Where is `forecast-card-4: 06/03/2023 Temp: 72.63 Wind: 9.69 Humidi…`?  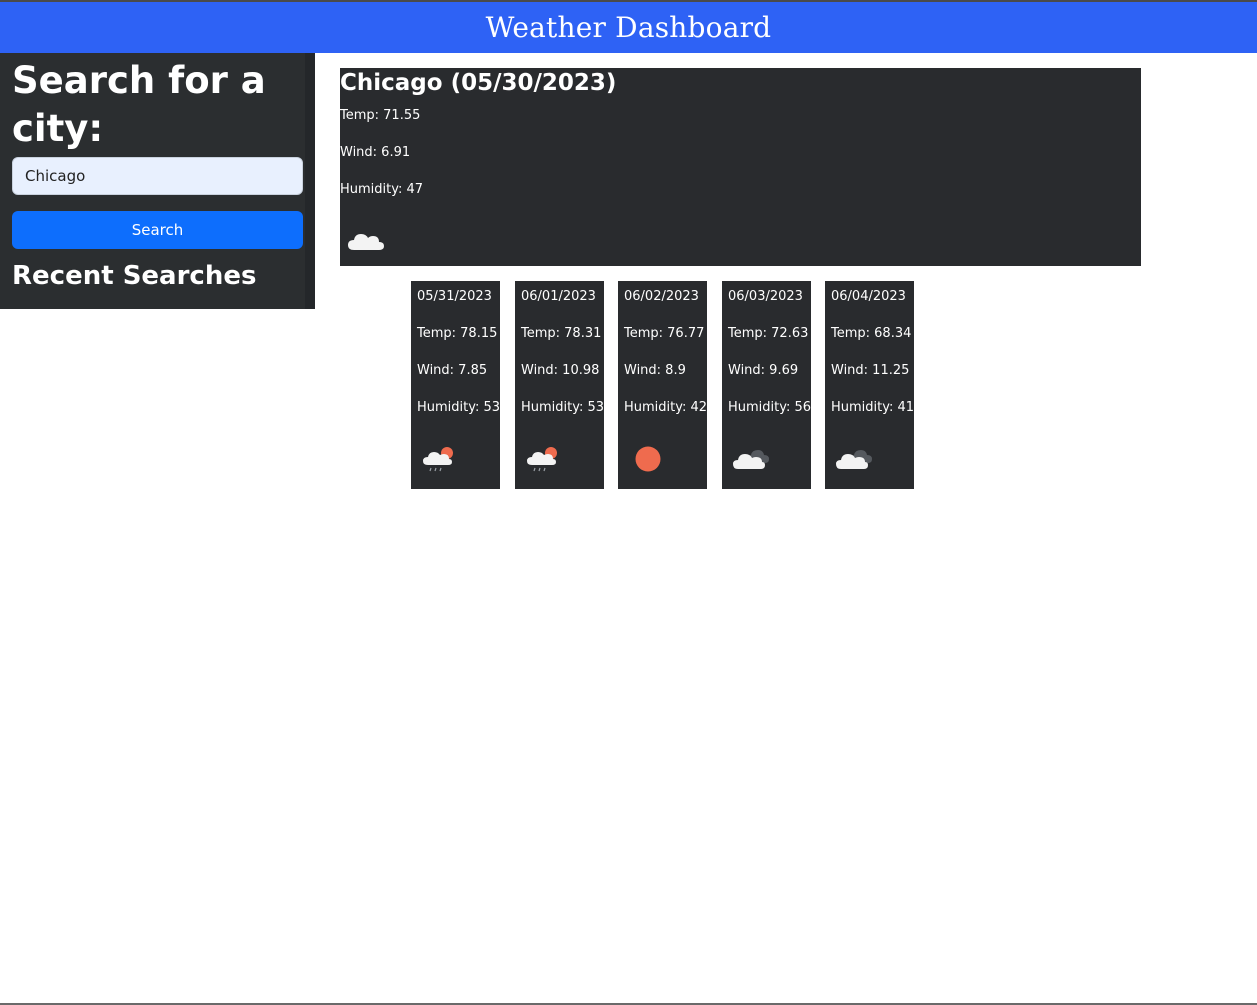 forecast-card-4: 06/03/2023 Temp: 72.63 Wind: 9.69 Humidi… is located at coordinates (766, 385).